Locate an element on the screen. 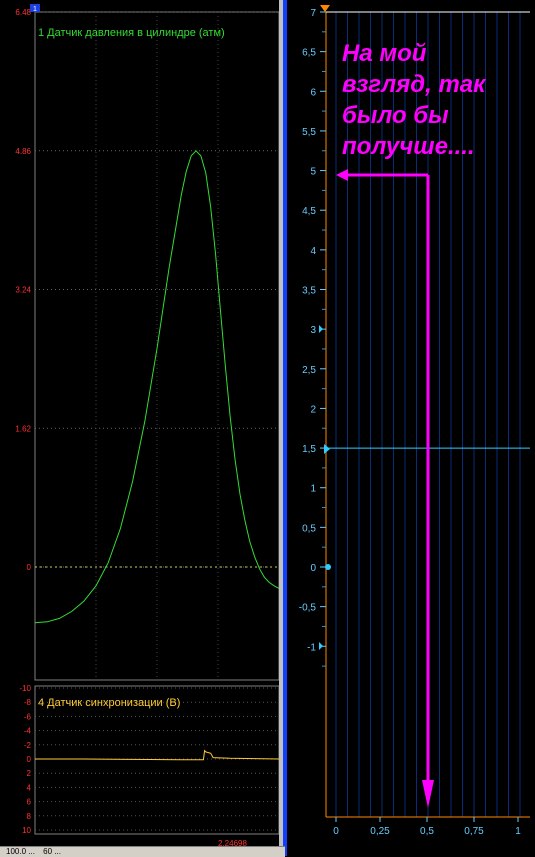 Image resolution: width=535 pixels, height=857 pixels. window-border is located at coordinates (285, 428).